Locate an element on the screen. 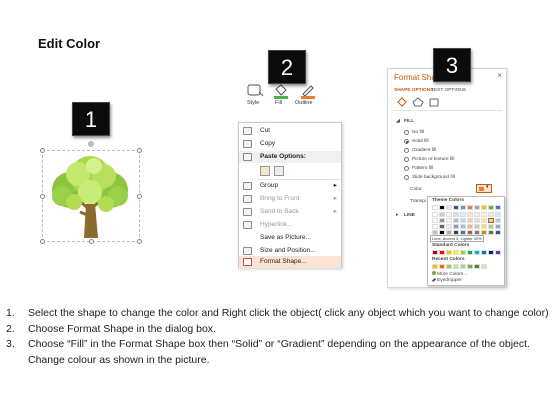 The width and height of the screenshot is (560, 420). fill-section-header: FILL is located at coordinates (409, 121).